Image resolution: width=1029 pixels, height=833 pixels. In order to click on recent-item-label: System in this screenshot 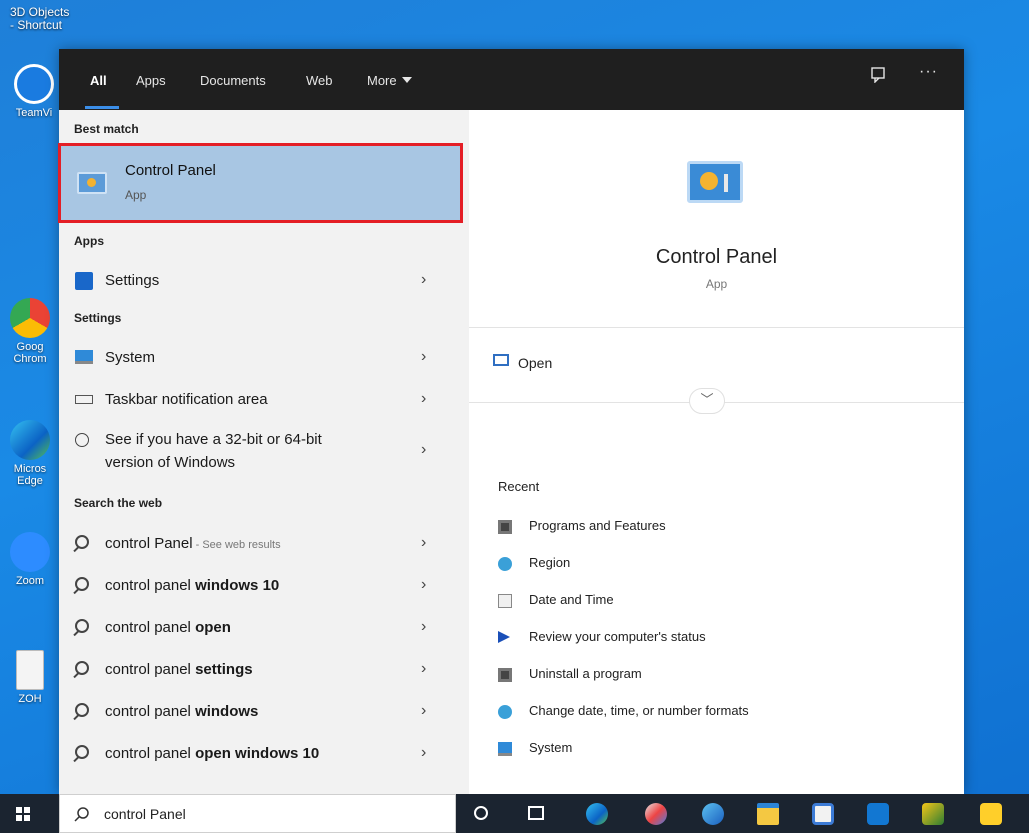, I will do `click(551, 747)`.